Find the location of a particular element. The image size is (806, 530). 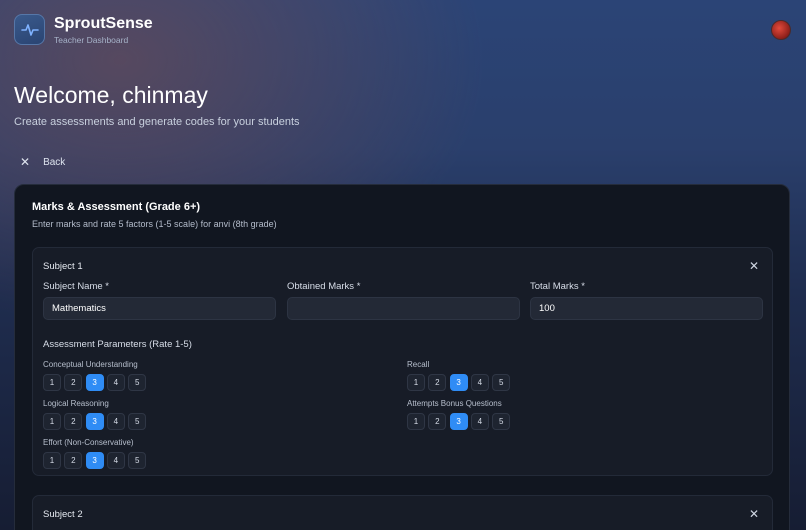

subject-name-input is located at coordinates (159, 308).